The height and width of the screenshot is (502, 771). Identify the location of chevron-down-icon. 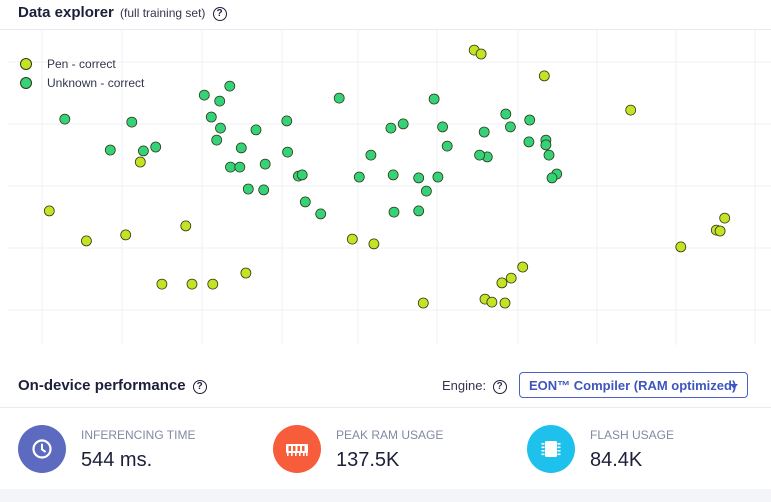
(734, 386).